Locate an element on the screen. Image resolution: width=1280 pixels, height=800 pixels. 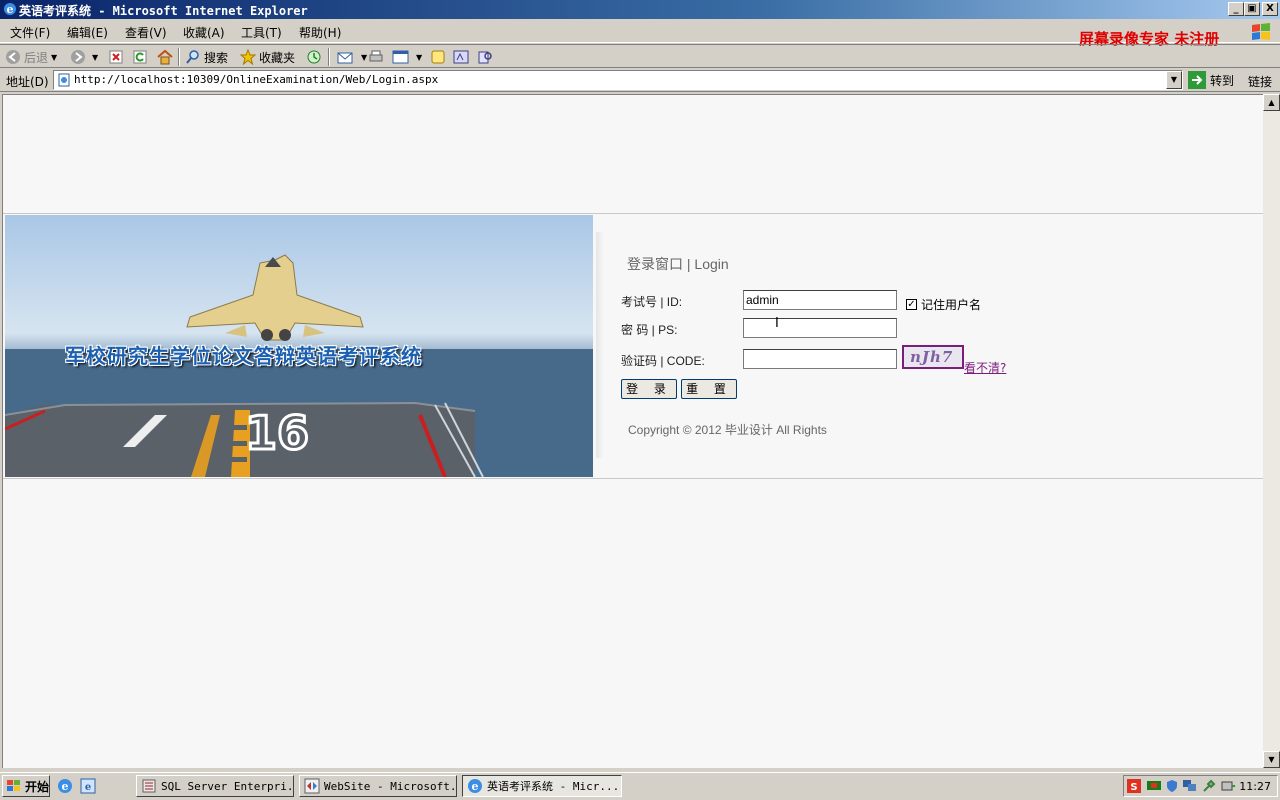
menu-help: 帮助(H) is located at coordinates (320, 32).